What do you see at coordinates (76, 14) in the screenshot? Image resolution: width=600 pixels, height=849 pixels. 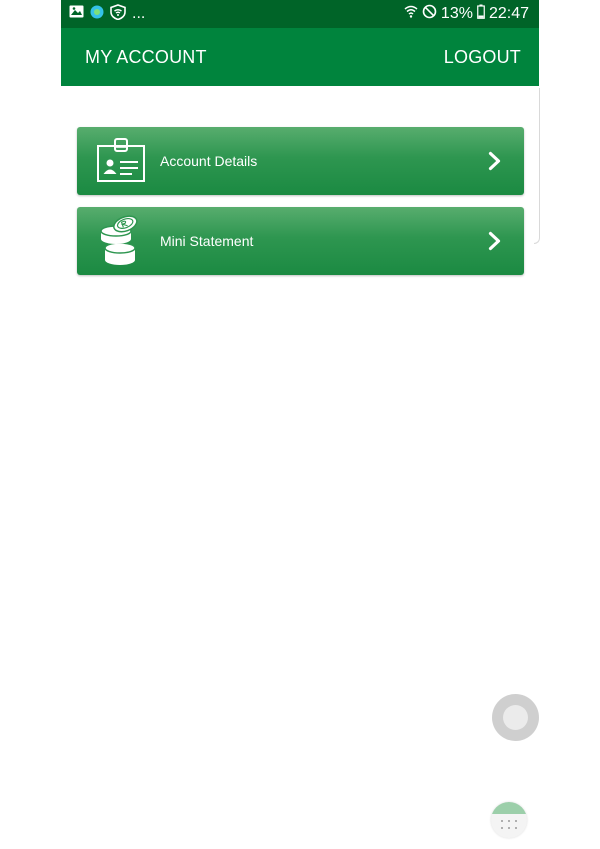 I see `image-icon` at bounding box center [76, 14].